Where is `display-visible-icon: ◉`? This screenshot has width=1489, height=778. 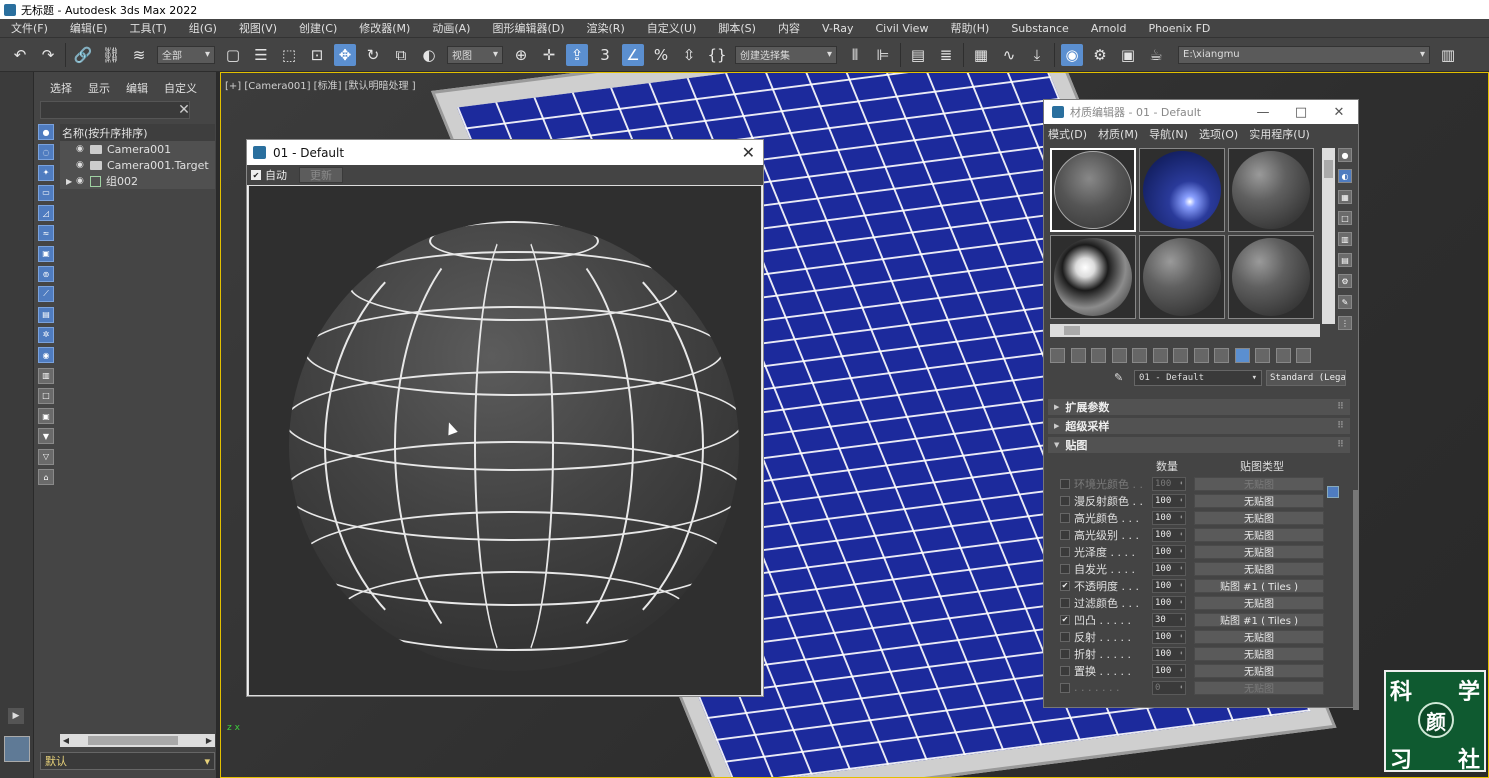 display-visible-icon: ◉ is located at coordinates (46, 355).